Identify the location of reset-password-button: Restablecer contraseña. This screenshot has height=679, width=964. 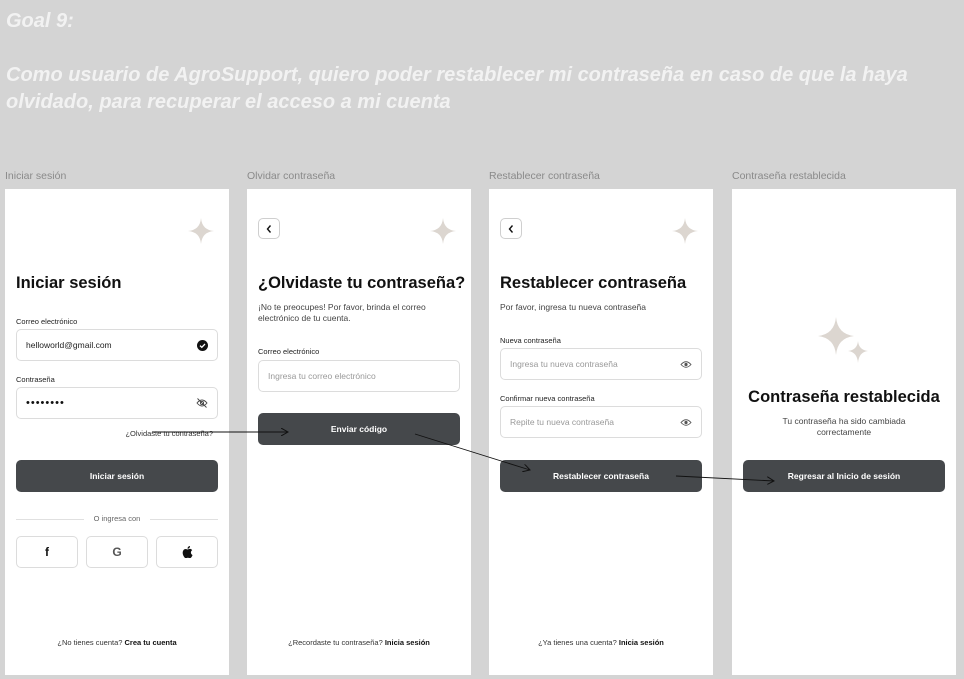
(601, 476).